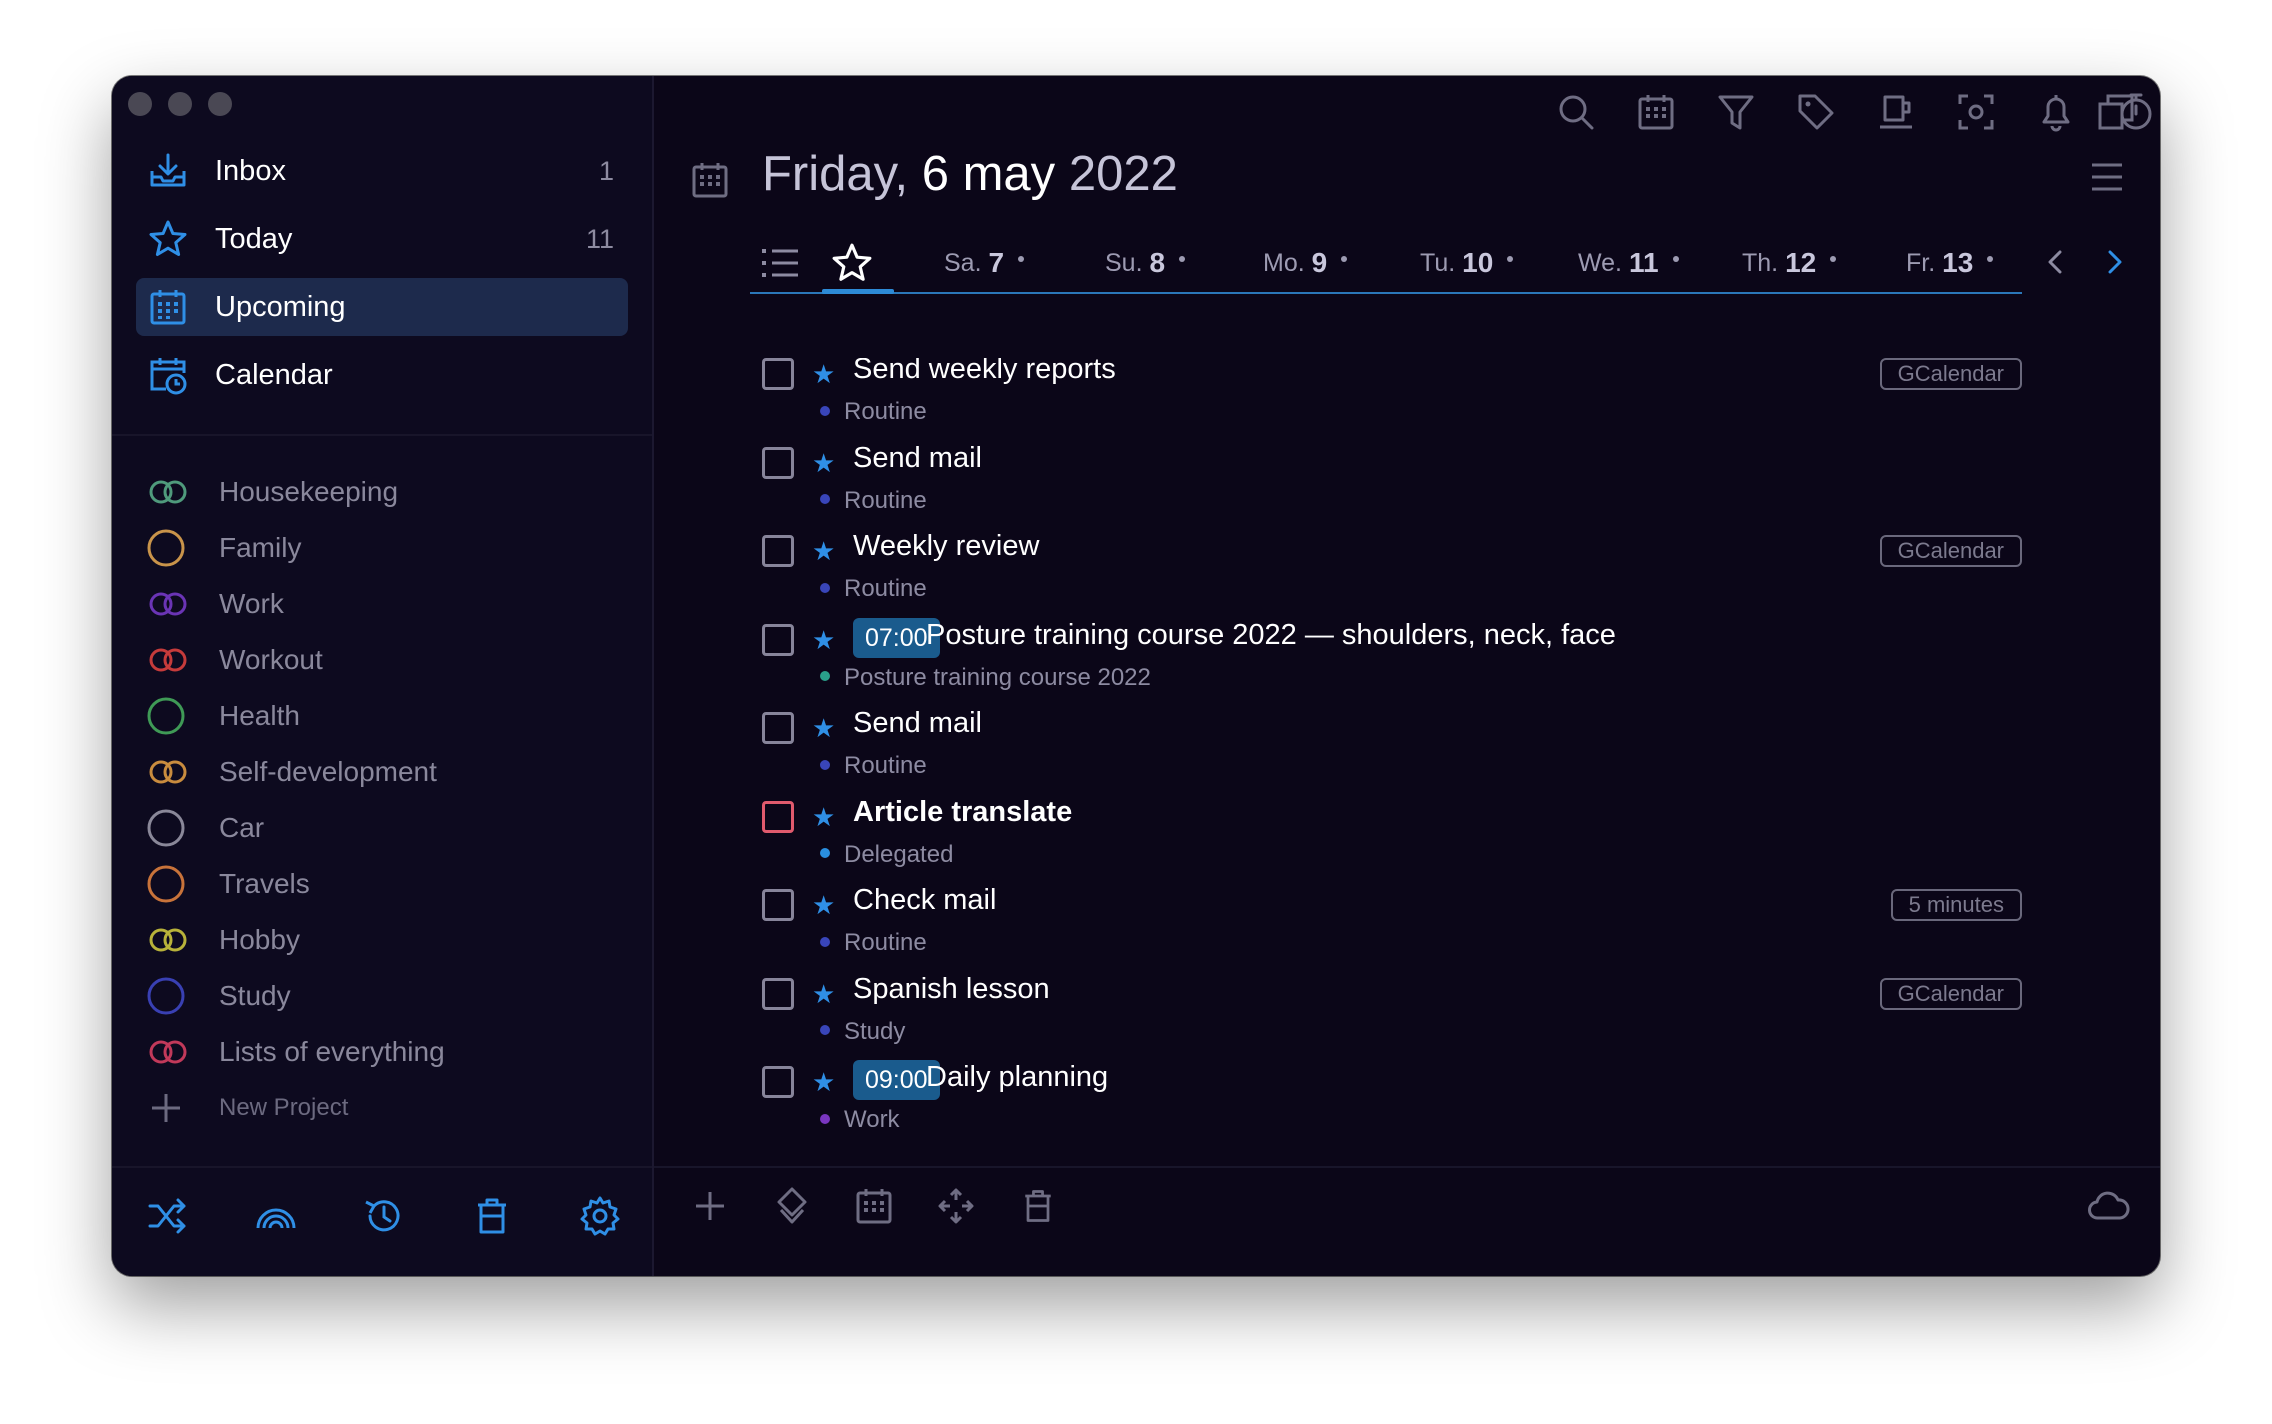 The image size is (2272, 1424). Describe the element at coordinates (2116, 112) in the screenshot. I see `copy-icon` at that location.